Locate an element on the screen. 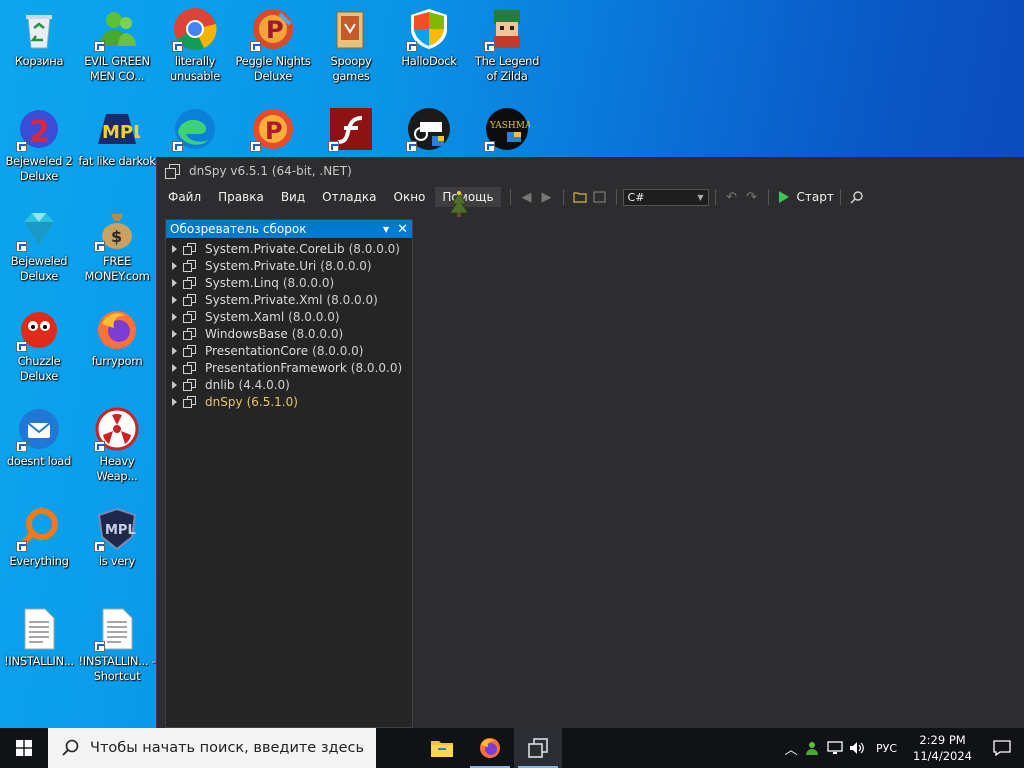 This screenshot has height=768, width=1024. desktop-icon-chrome: literally unusable is located at coordinates (195, 46).